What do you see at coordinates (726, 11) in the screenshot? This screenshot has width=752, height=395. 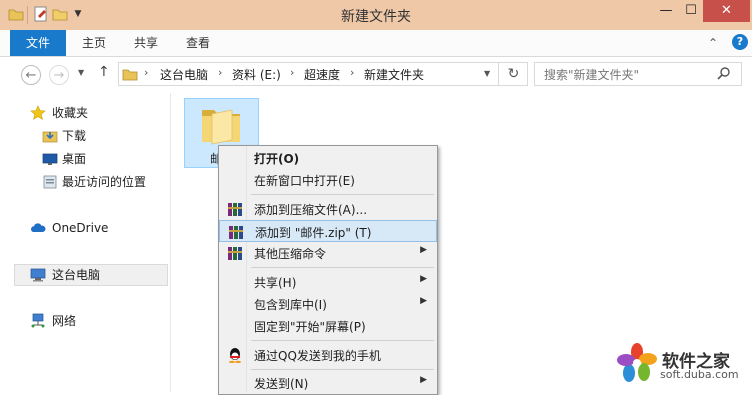 I see `close-button: ✕` at bounding box center [726, 11].